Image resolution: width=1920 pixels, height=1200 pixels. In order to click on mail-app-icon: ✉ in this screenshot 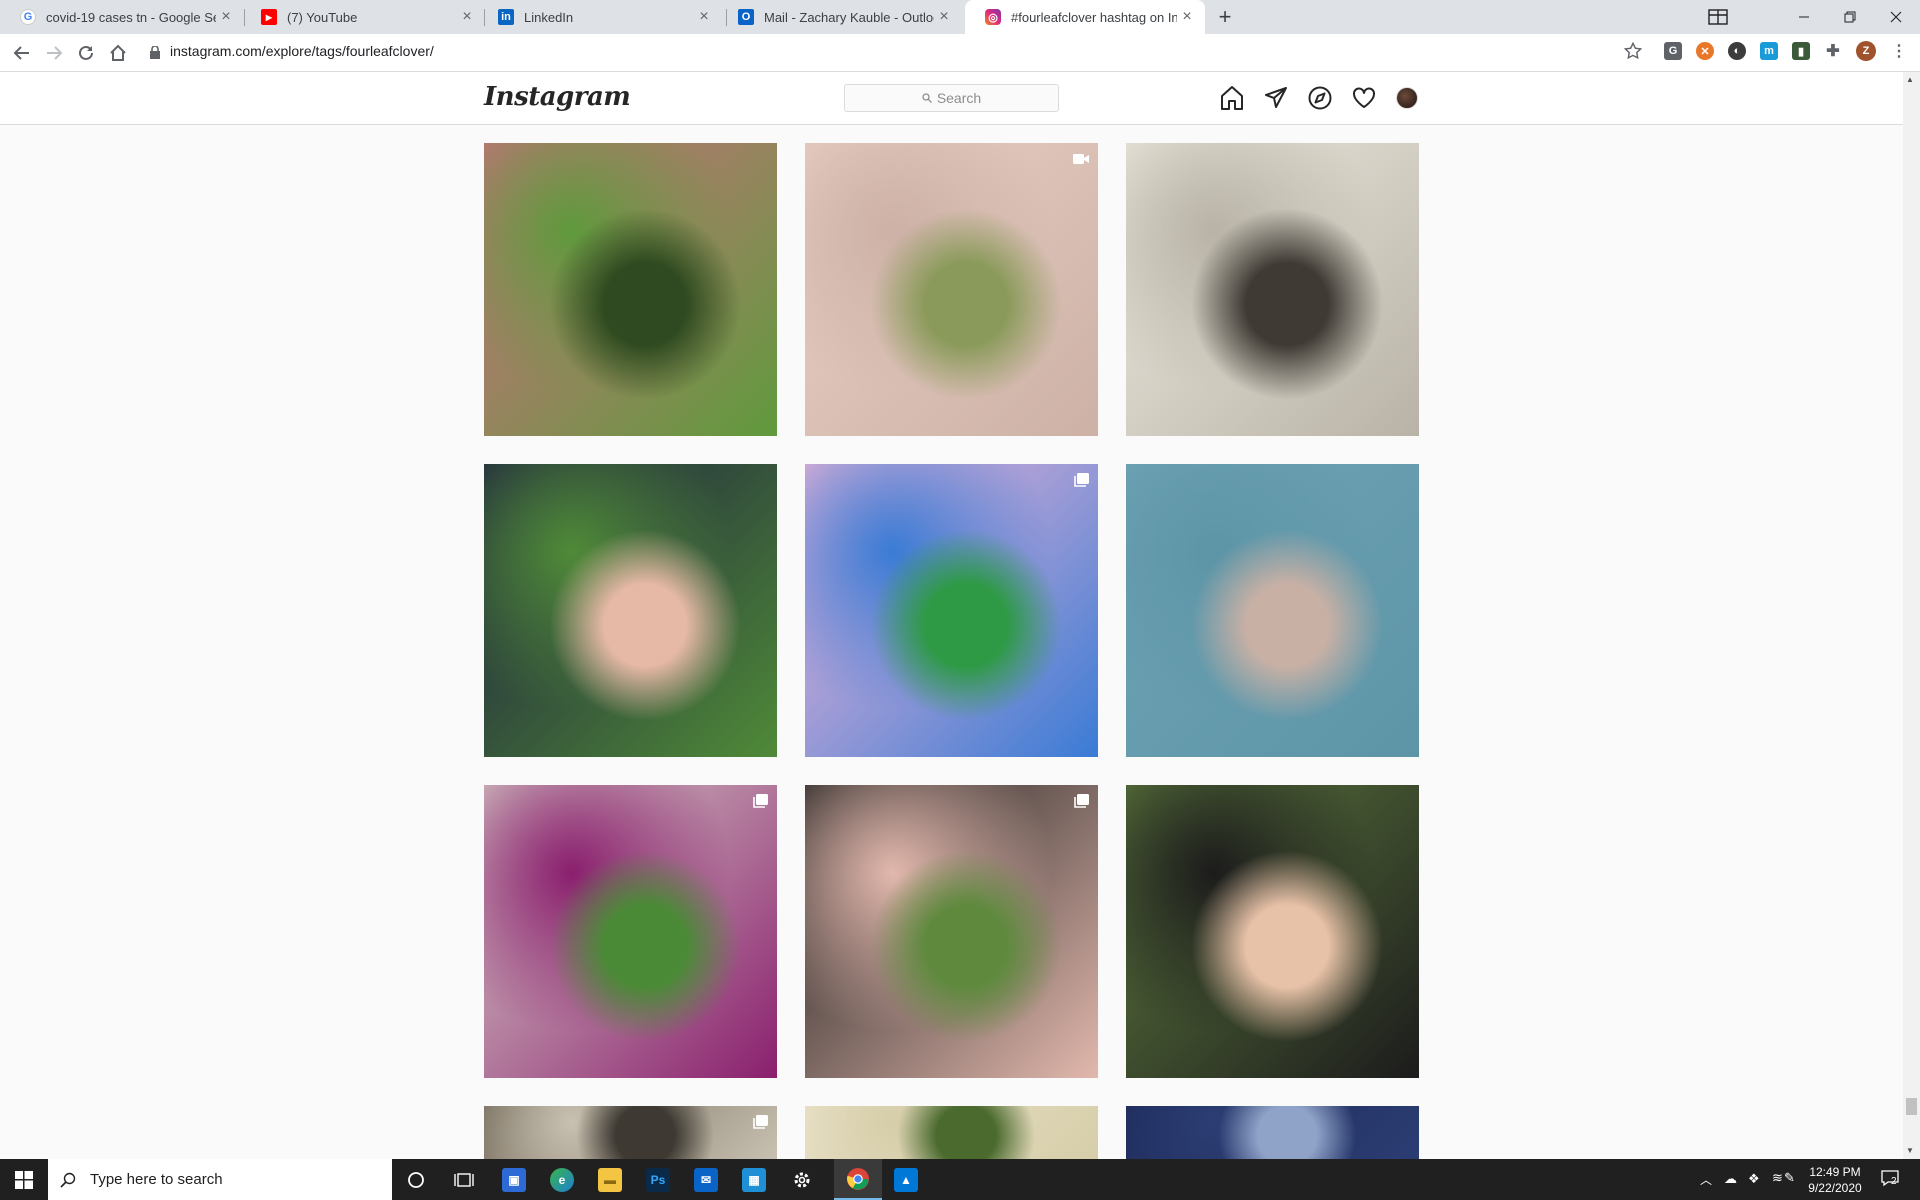, I will do `click(706, 1179)`.